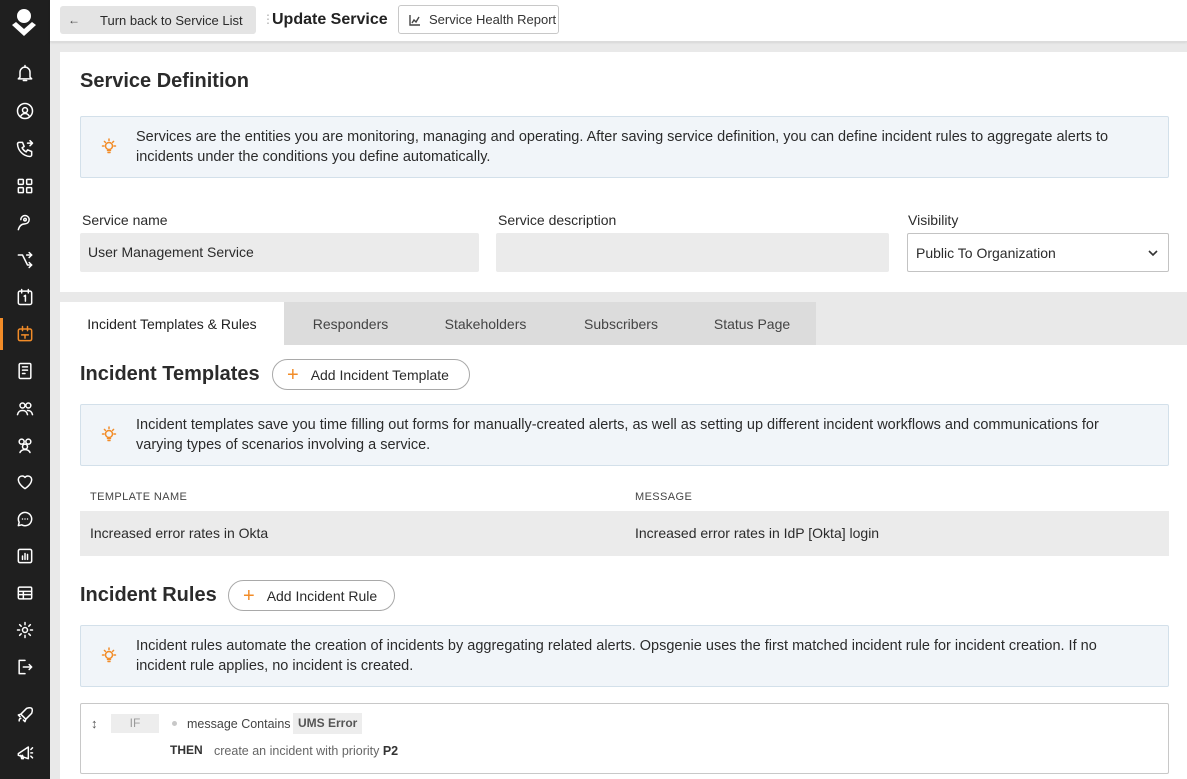 This screenshot has height=779, width=1187. I want to click on heart-icon, so click(25, 482).